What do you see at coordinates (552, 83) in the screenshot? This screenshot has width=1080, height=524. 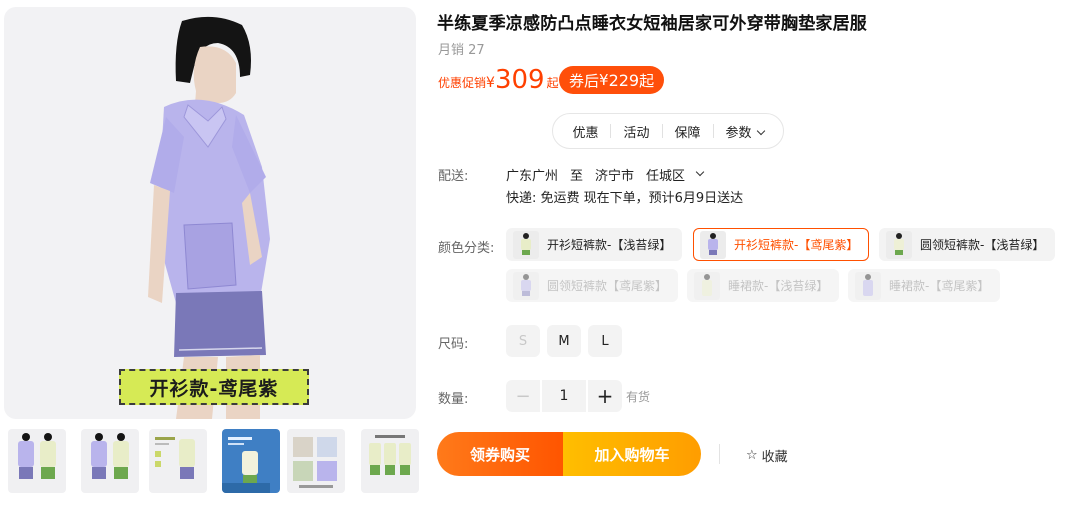 I see `price-suffix: 起` at bounding box center [552, 83].